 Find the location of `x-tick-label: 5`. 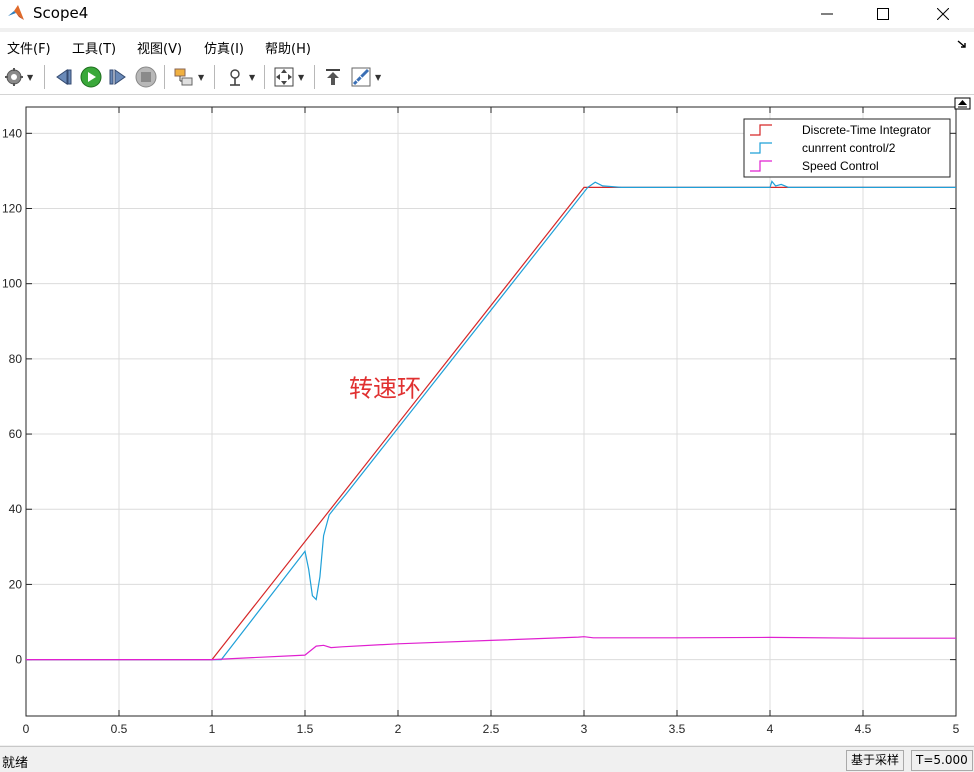

x-tick-label: 5 is located at coordinates (956, 729).